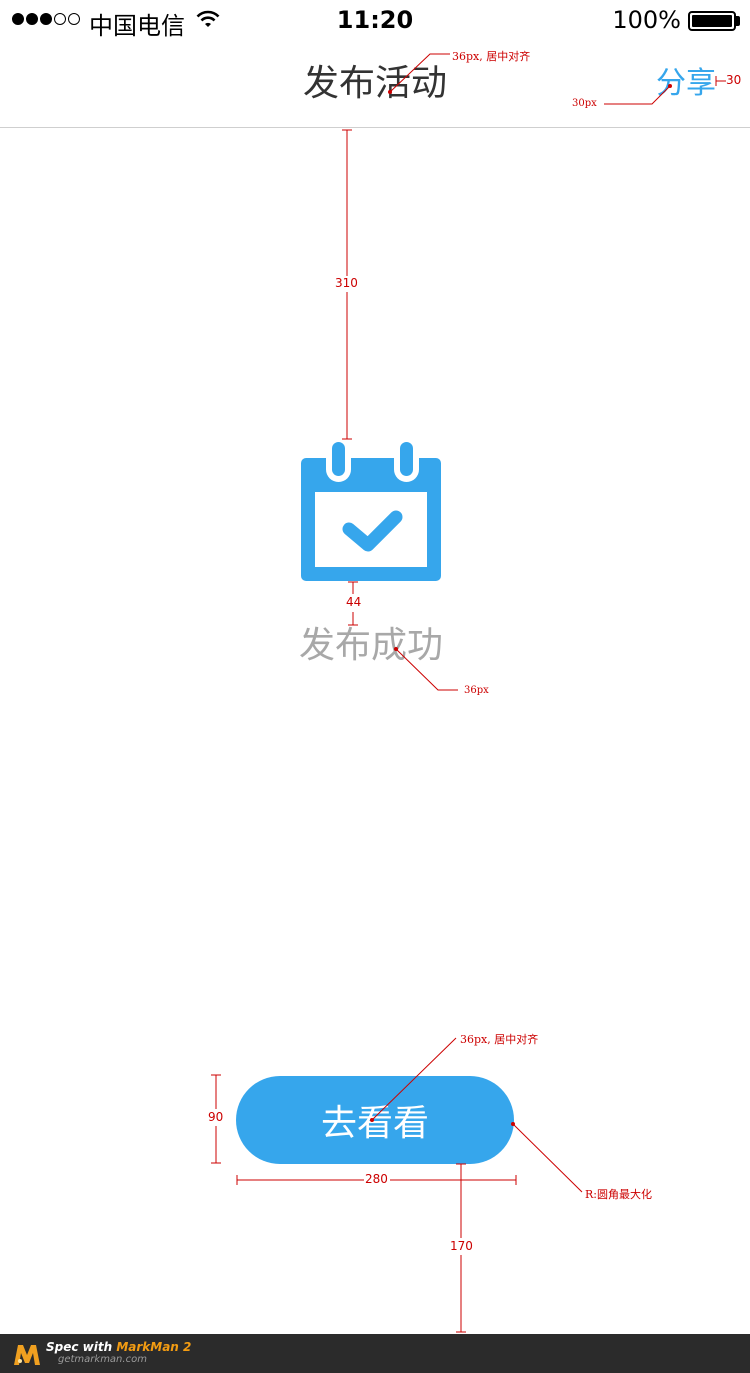  What do you see at coordinates (646, 20) in the screenshot?
I see `battery-percent: 100%` at bounding box center [646, 20].